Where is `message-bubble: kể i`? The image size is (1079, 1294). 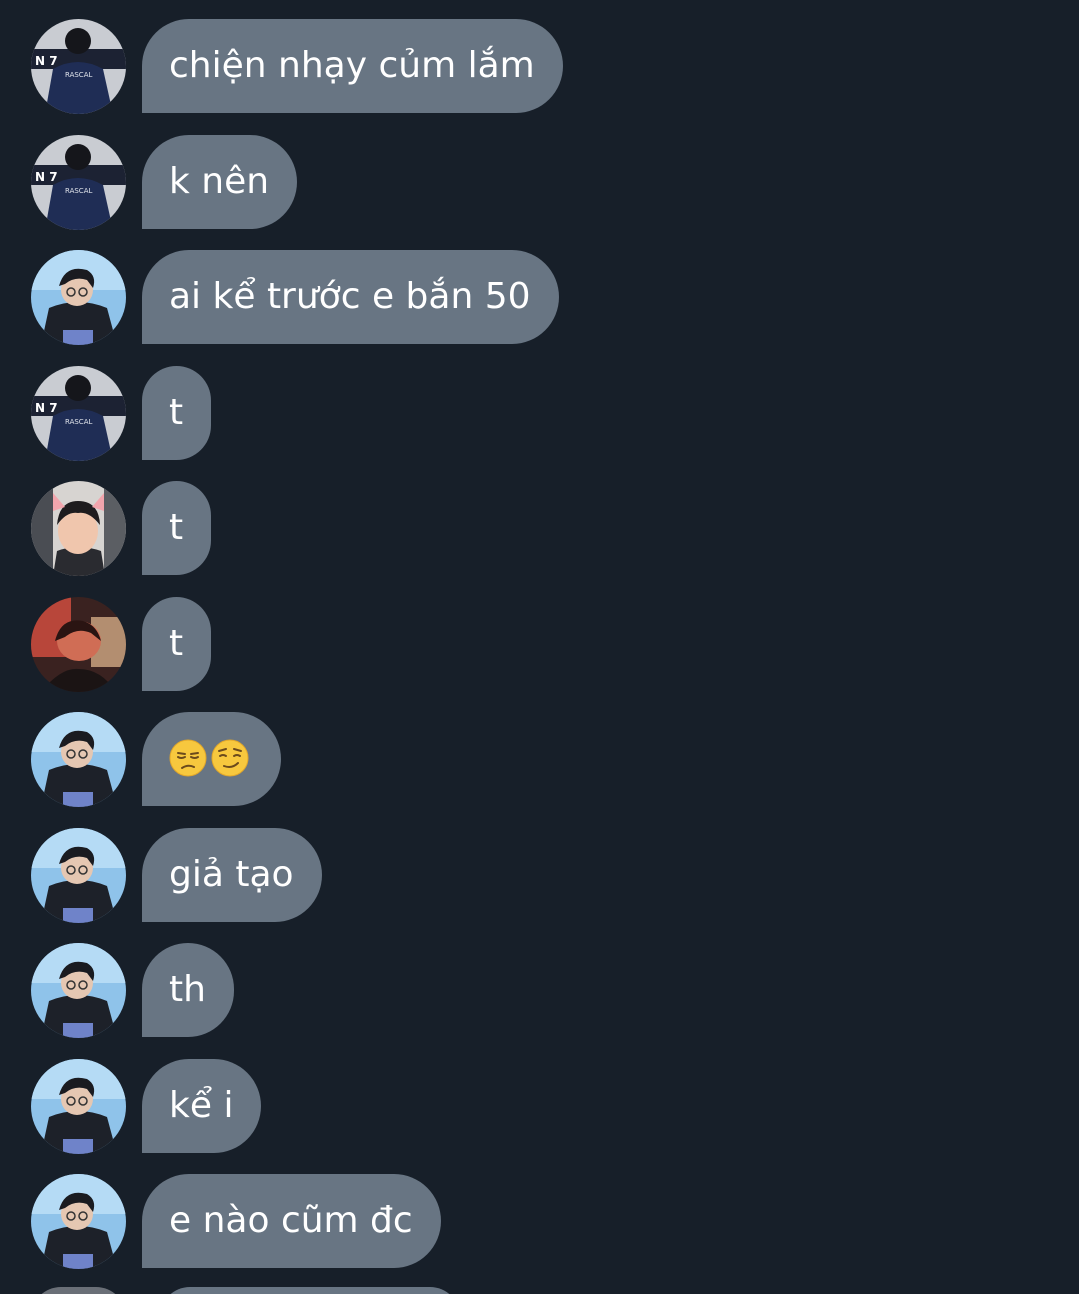
message-bubble: kể i is located at coordinates (202, 1106).